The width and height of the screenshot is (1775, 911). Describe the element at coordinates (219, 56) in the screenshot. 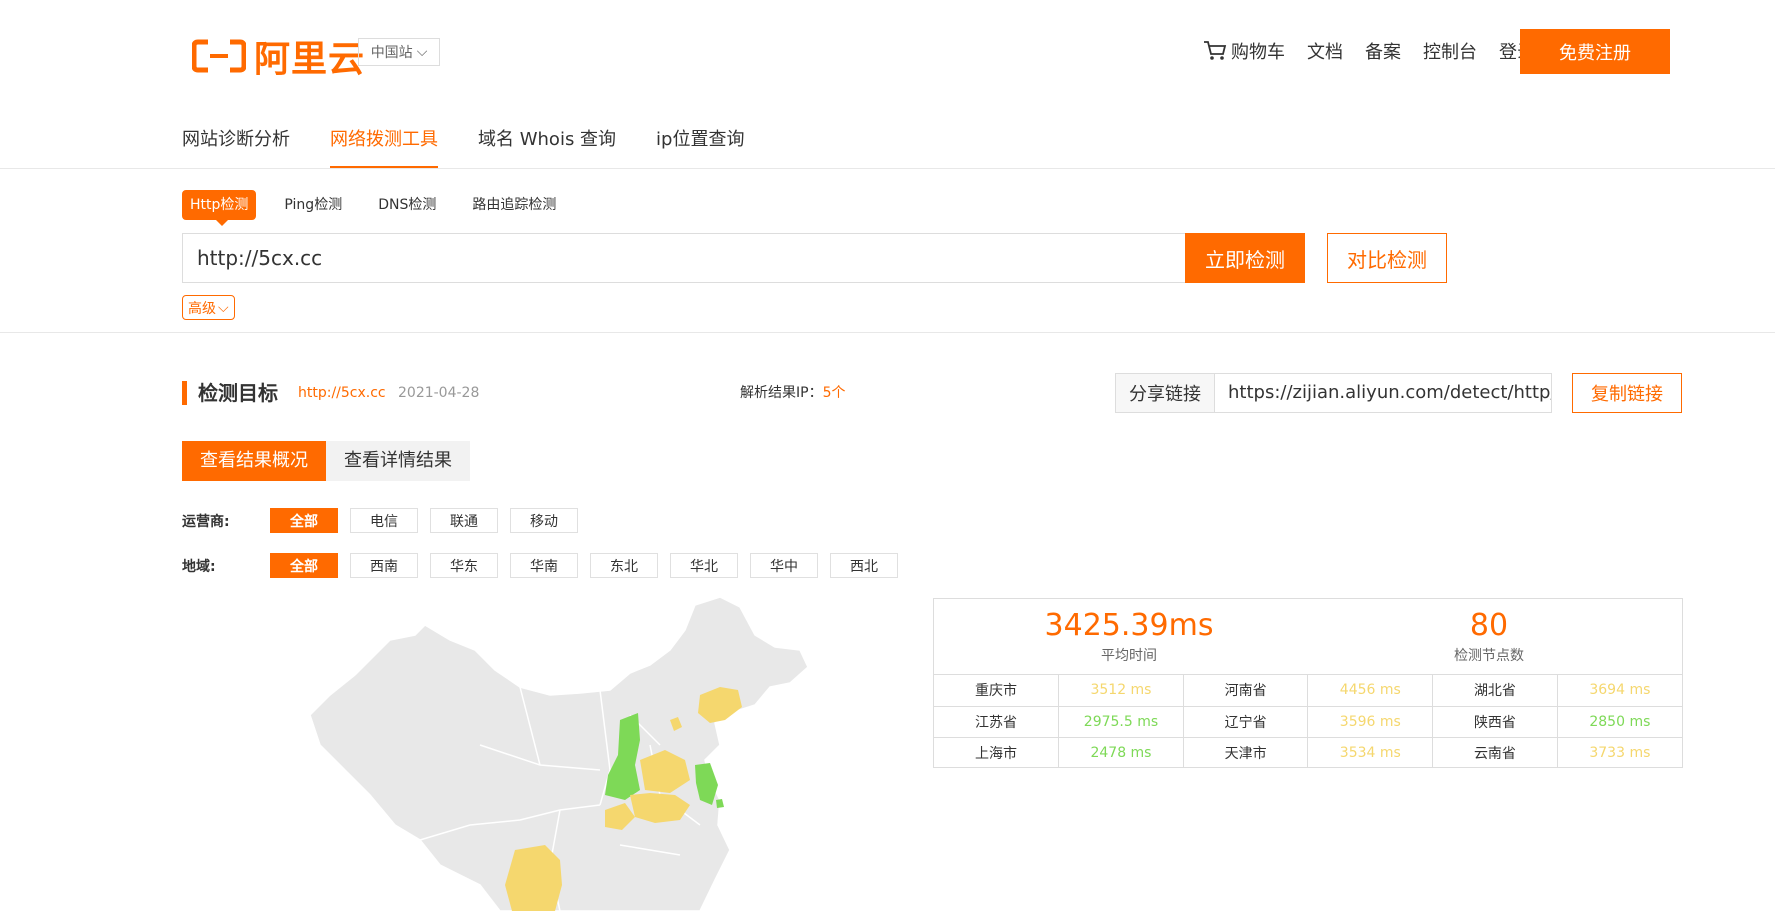

I see `aliyun-bracket-icon` at that location.